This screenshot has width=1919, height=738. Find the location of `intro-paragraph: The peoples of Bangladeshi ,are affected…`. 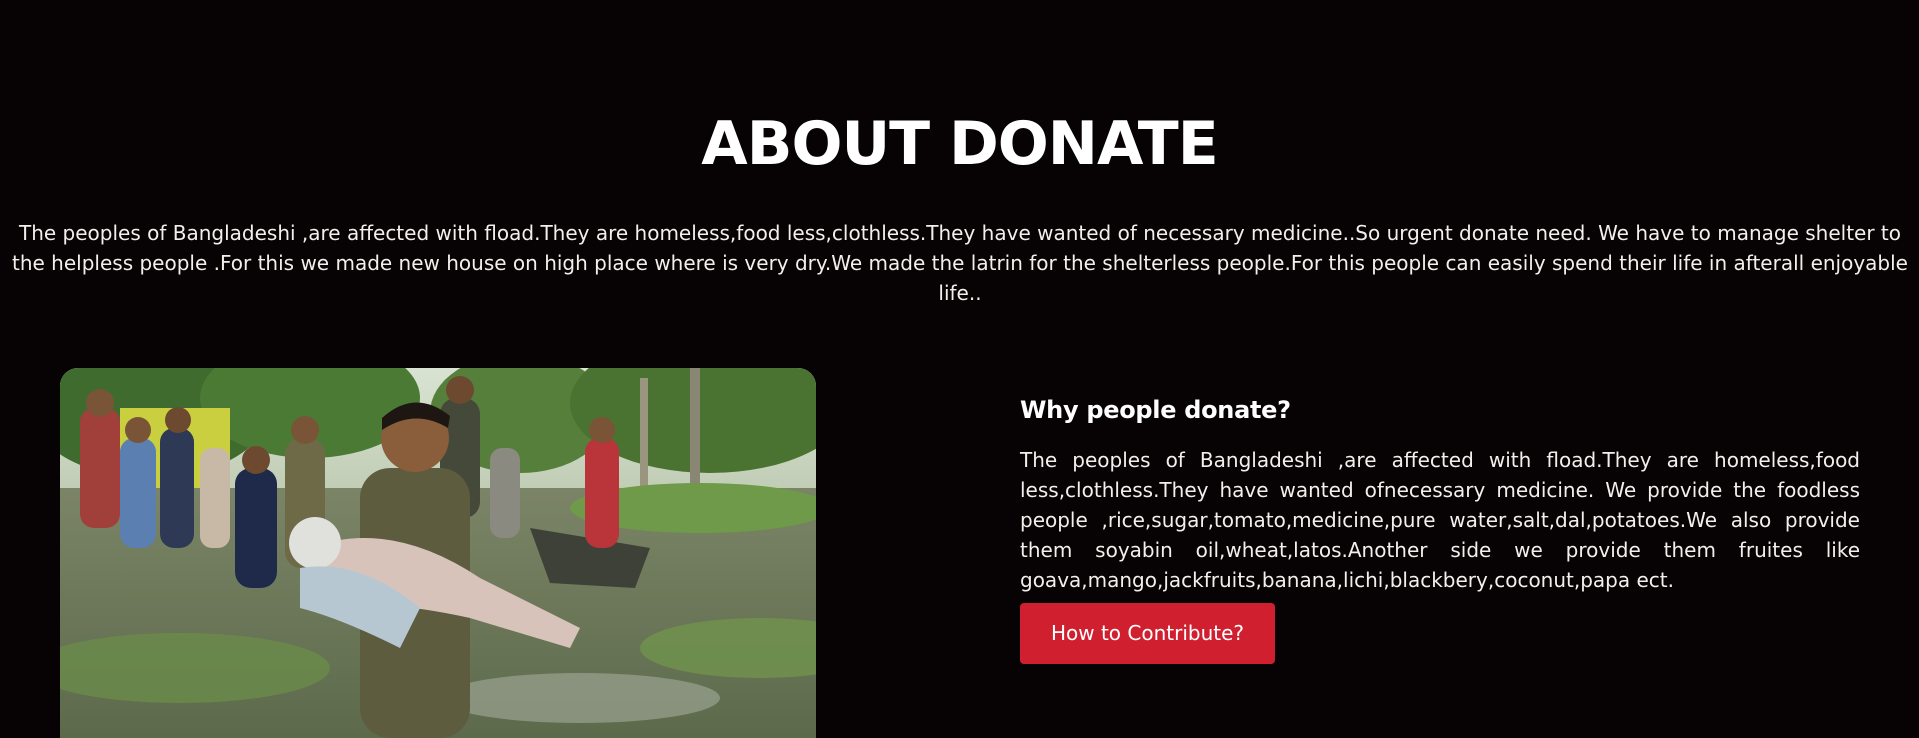

intro-paragraph: The peoples of Bangladeshi ,are affected… is located at coordinates (960, 263).